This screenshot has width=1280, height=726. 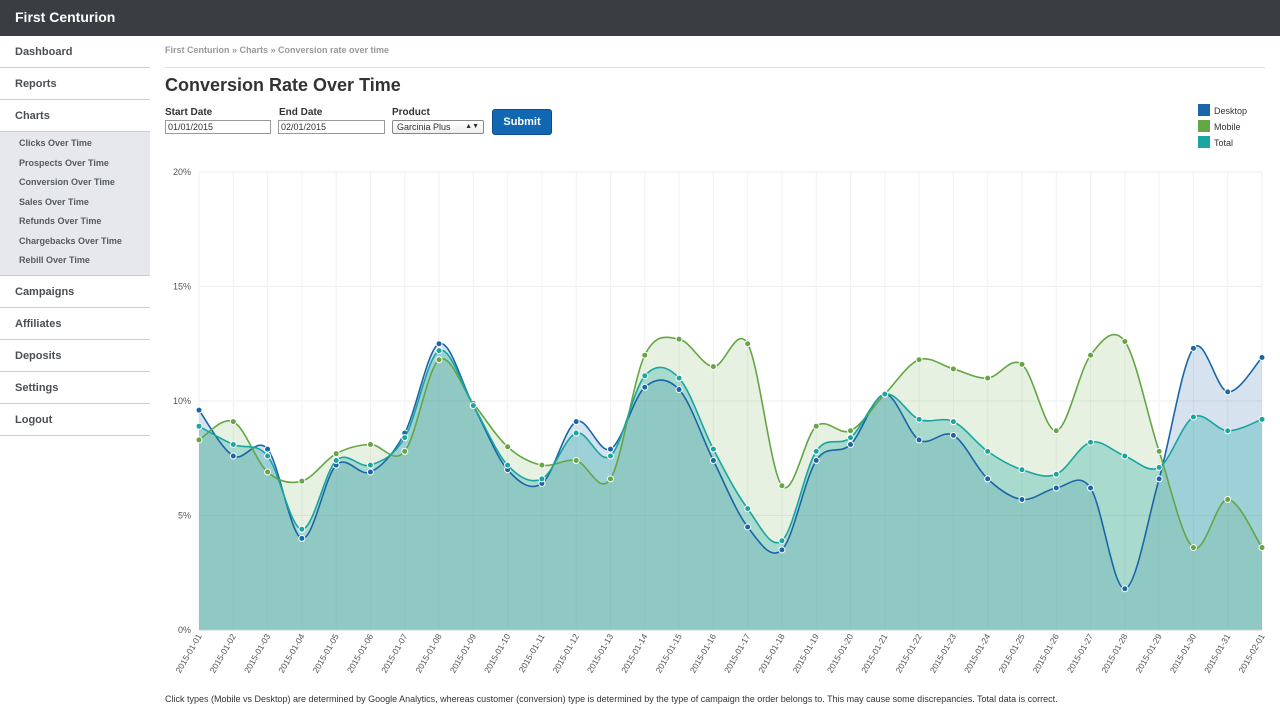 What do you see at coordinates (472, 126) in the screenshot?
I see `select-arrows-icon: ▲▼` at bounding box center [472, 126].